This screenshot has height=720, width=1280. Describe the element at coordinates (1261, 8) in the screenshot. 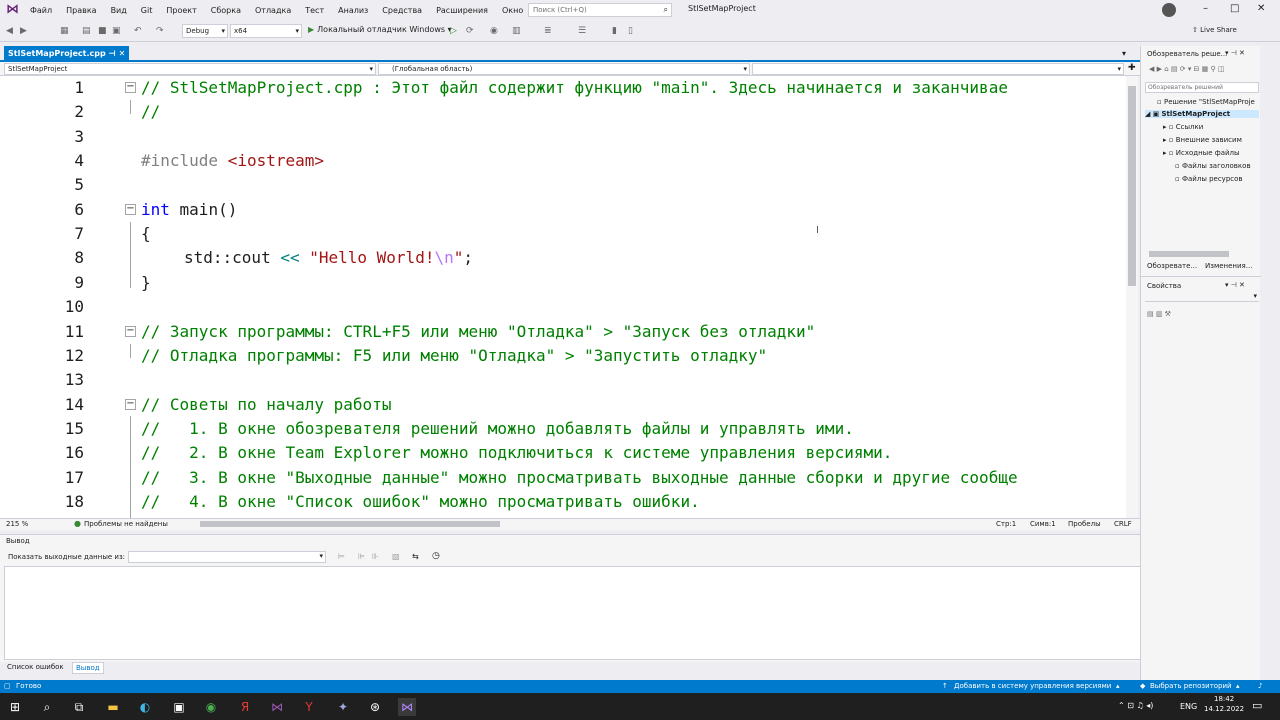

I see `close-icon: ✕` at that location.